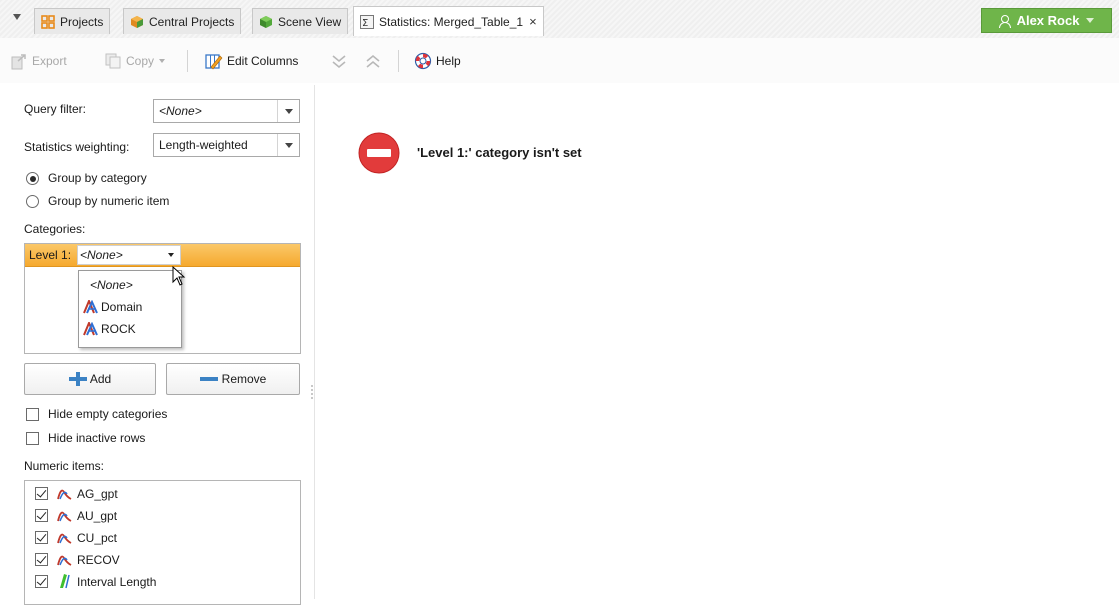  I want to click on numeric-item-row: AG_gpt, so click(160, 494).